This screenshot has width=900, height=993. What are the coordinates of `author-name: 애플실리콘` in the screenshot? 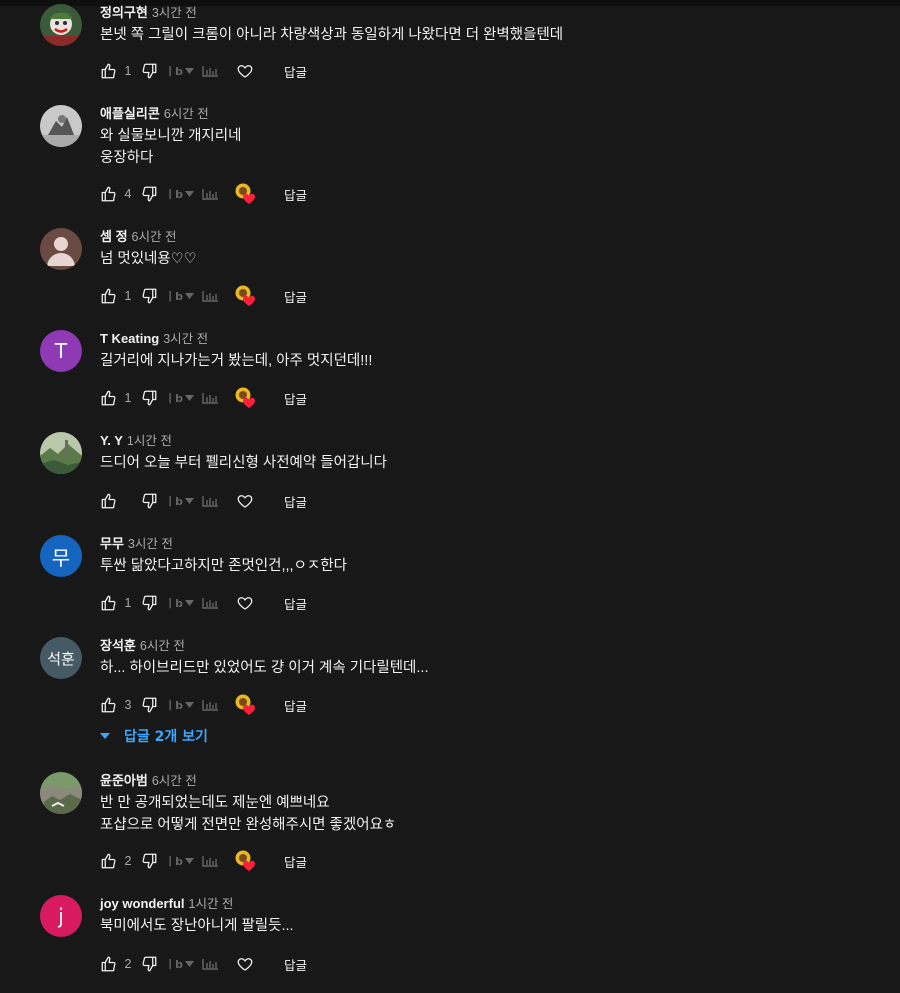 It's located at (130, 113).